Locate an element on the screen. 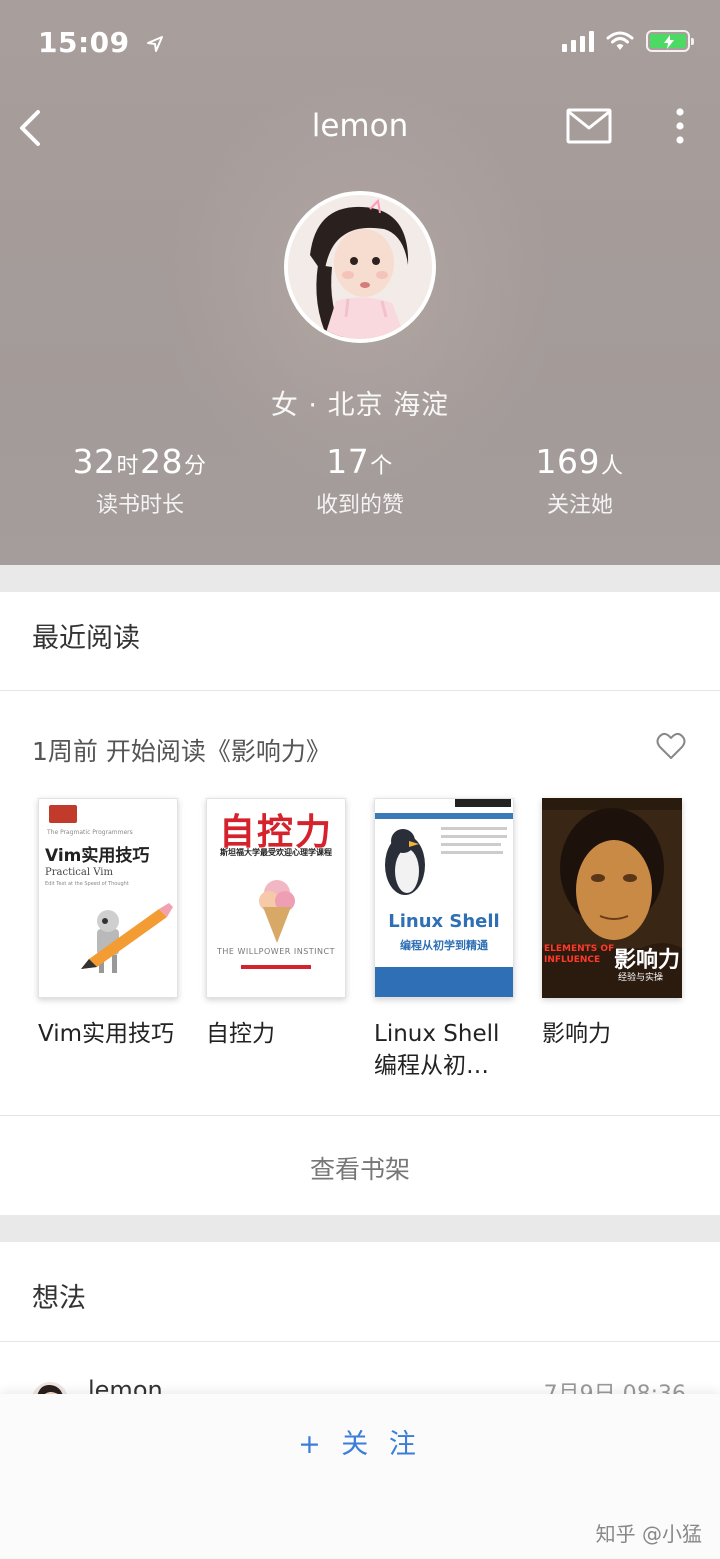 This screenshot has height=1559, width=720. ice-cream-icon is located at coordinates (277, 911).